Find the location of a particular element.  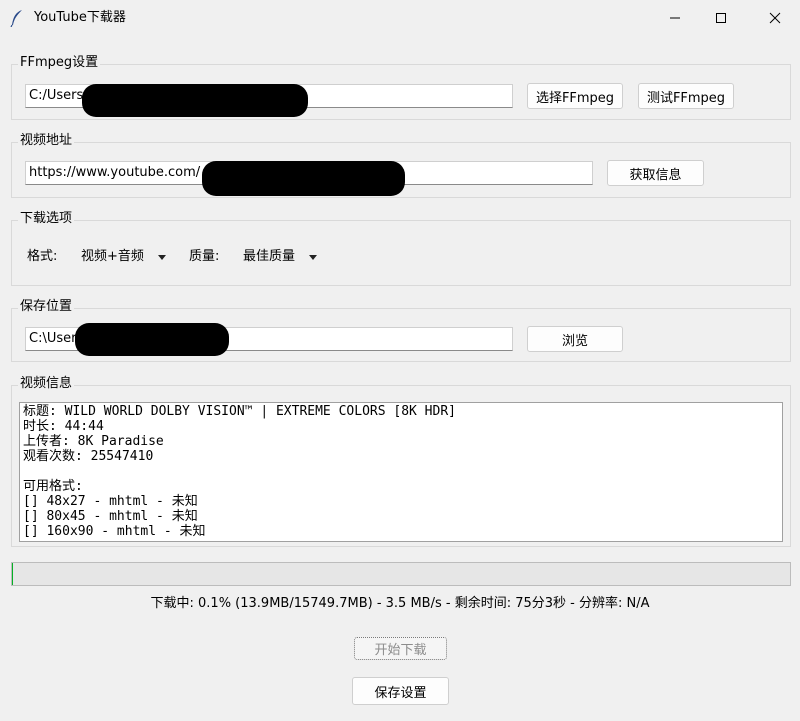

fetch-info-button: 获取信息 is located at coordinates (655, 173).